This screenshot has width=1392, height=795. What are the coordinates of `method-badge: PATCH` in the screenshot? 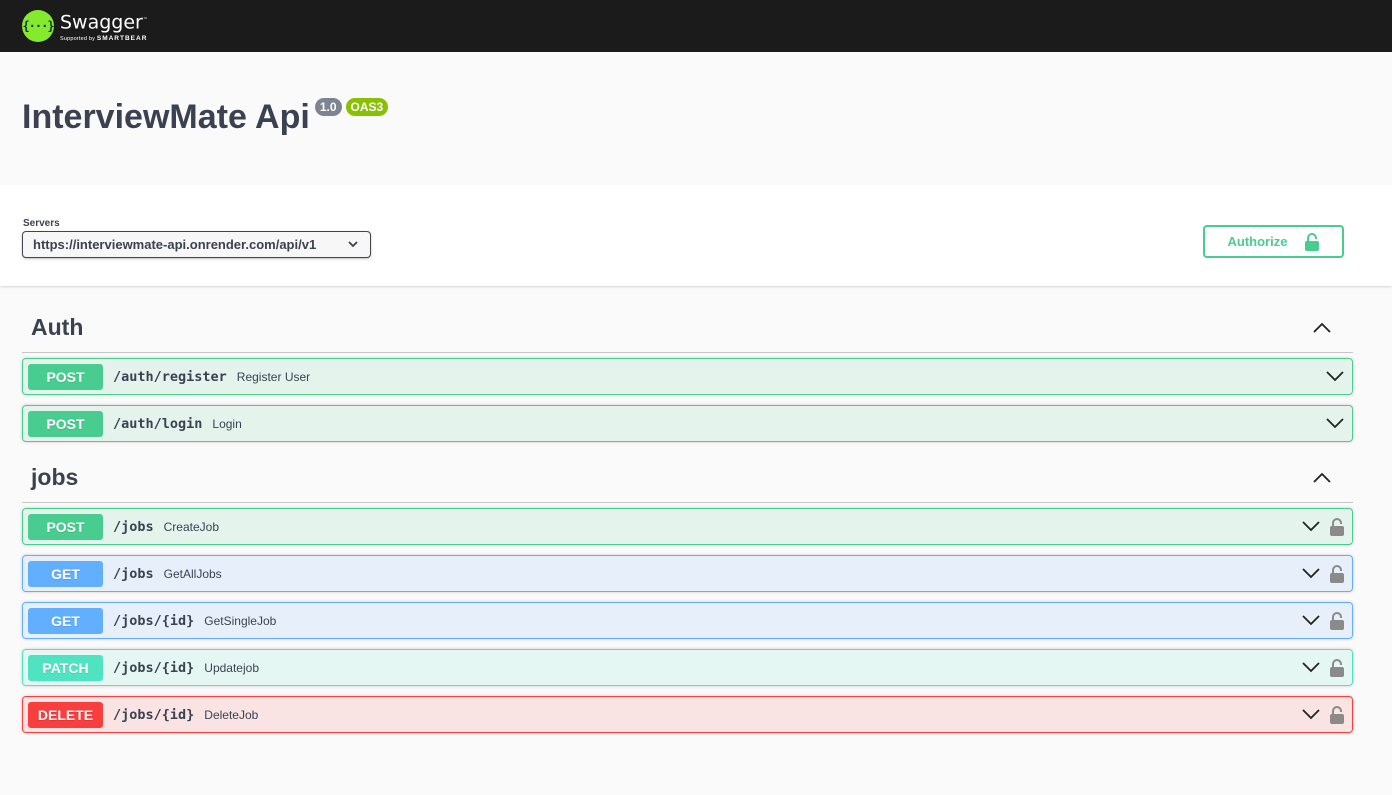 It's located at (65, 667).